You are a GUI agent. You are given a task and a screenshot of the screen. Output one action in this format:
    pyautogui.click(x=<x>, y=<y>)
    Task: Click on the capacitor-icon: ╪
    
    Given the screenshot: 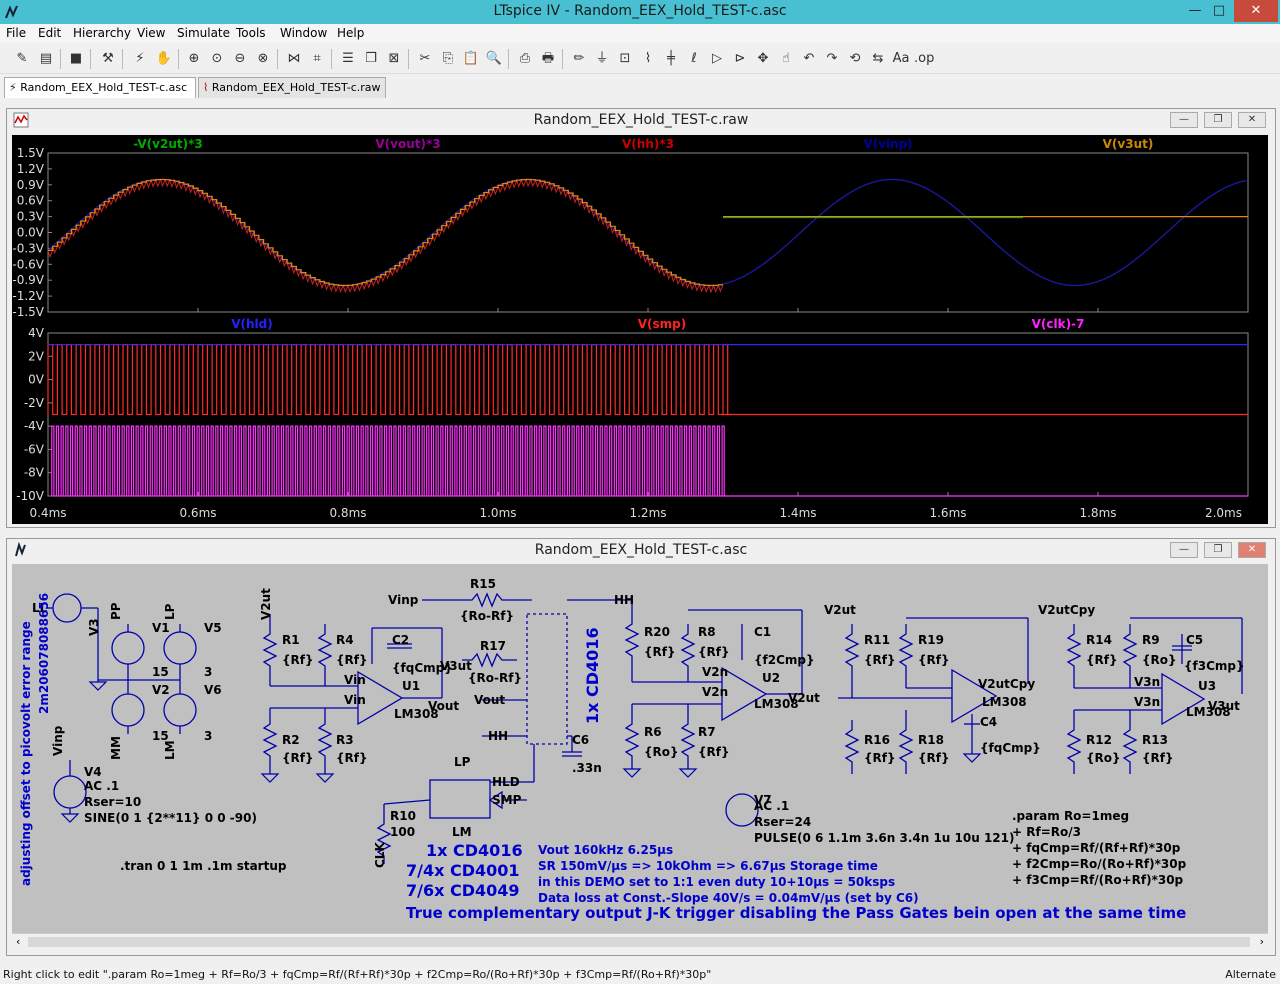 What is the action you would take?
    pyautogui.click(x=671, y=59)
    